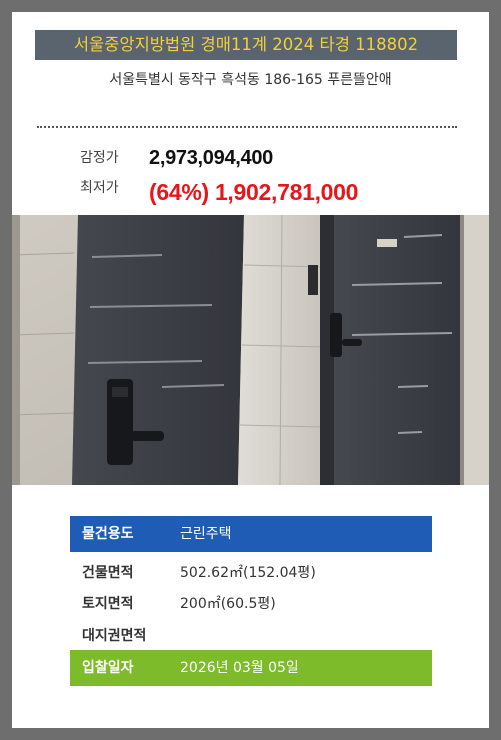 Image resolution: width=501 pixels, height=740 pixels. Describe the element at coordinates (250, 80) in the screenshot. I see `property-address: 서울특별시 동작구 흑석동 186-165 푸른뜰안애` at that location.